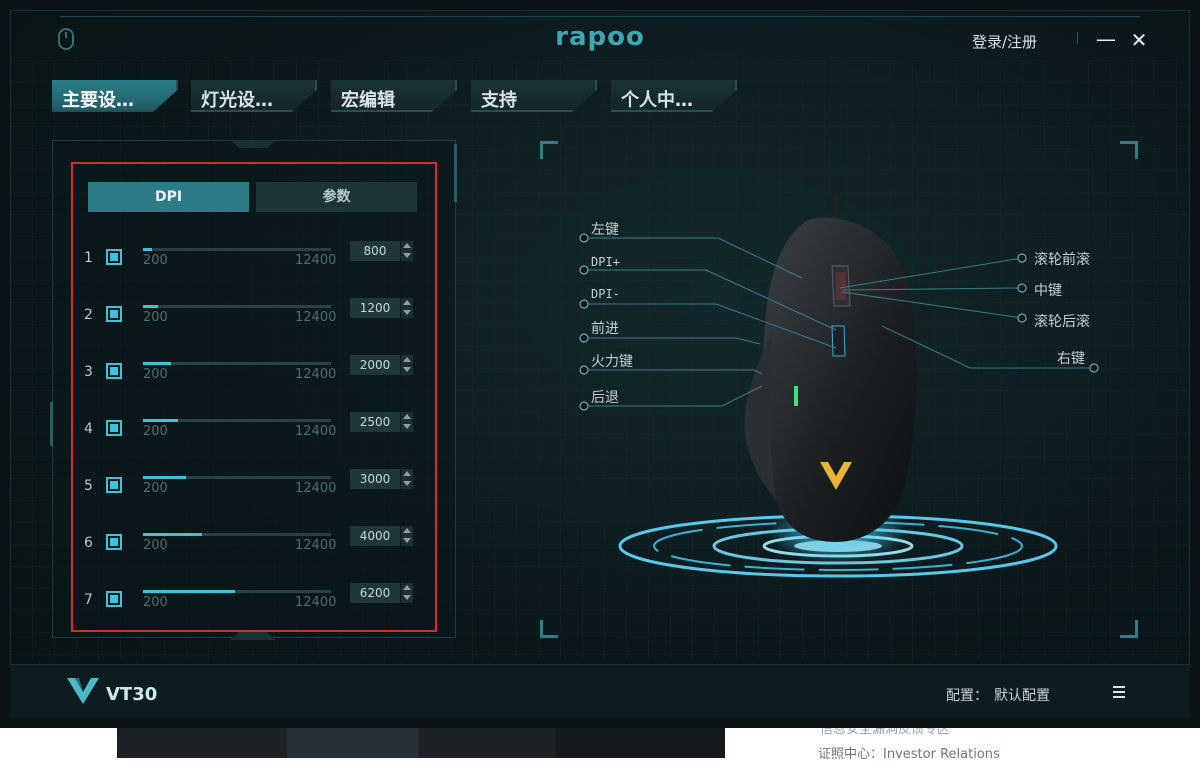 The width and height of the screenshot is (1200, 762). What do you see at coordinates (1022, 695) in the screenshot?
I see `config-selector: 默认配置` at bounding box center [1022, 695].